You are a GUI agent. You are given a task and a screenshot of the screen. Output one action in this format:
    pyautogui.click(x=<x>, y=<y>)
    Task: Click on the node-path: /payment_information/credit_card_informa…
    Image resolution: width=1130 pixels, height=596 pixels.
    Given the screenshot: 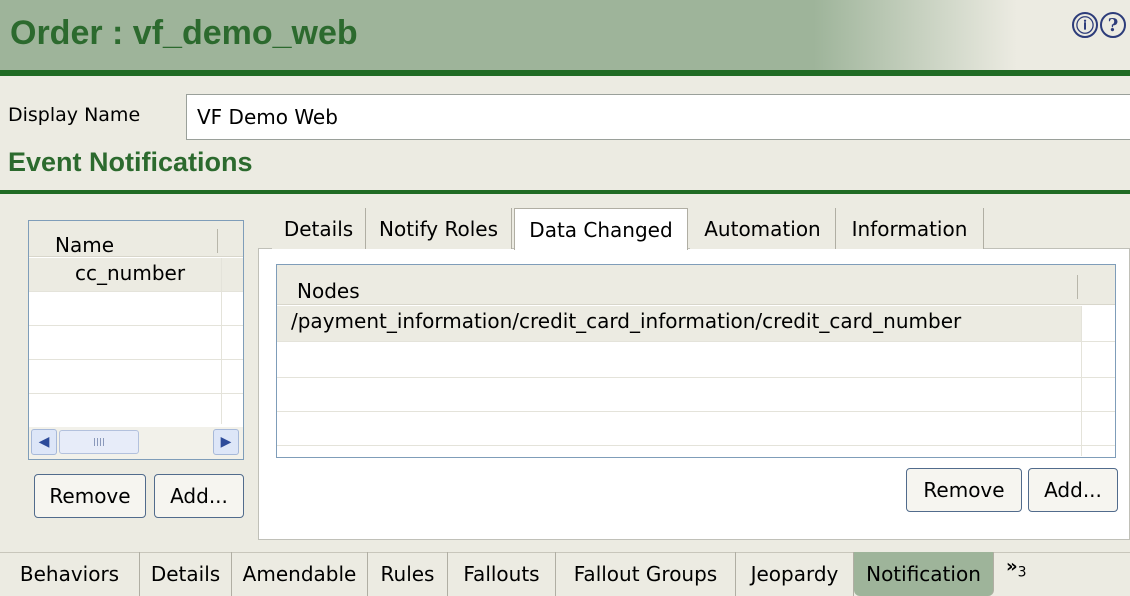 What is the action you would take?
    pyautogui.click(x=626, y=321)
    